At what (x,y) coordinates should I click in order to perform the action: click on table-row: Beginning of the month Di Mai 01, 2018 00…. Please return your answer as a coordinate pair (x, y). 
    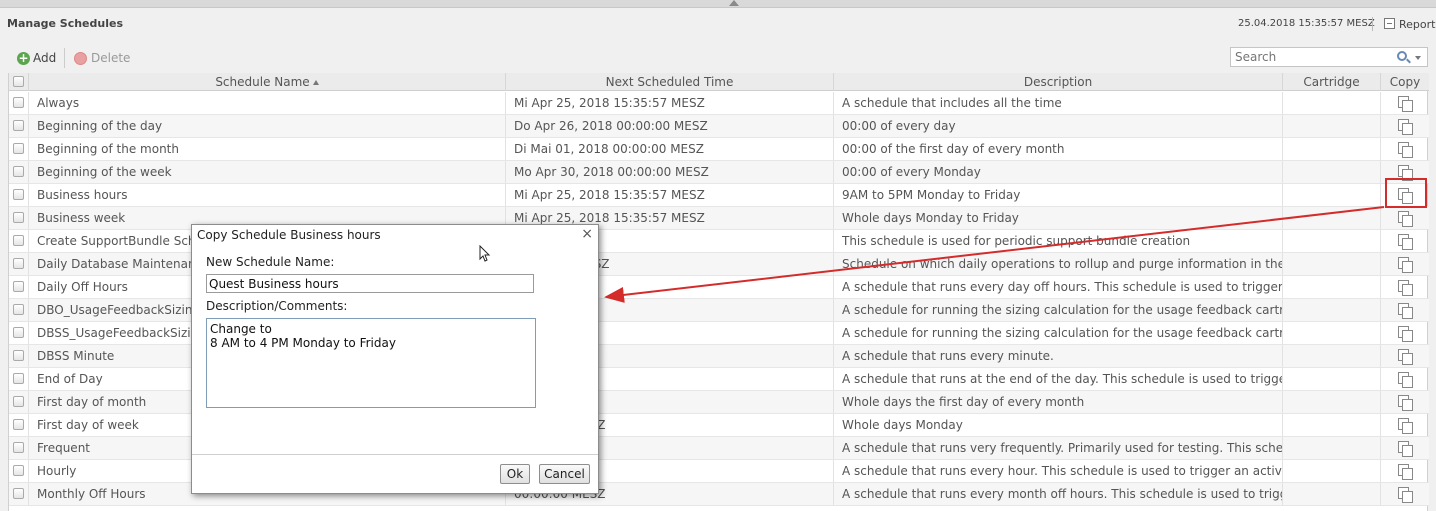
    Looking at the image, I should click on (719, 149).